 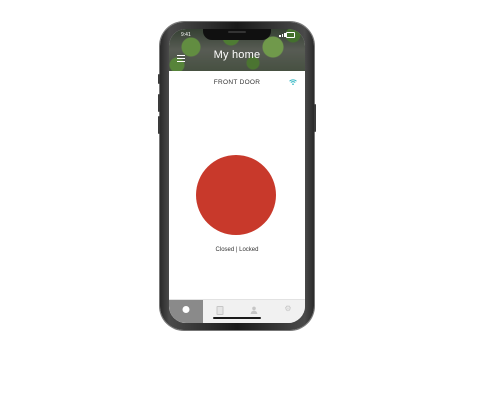 I want to click on lock-toggle-button, so click(x=236, y=195).